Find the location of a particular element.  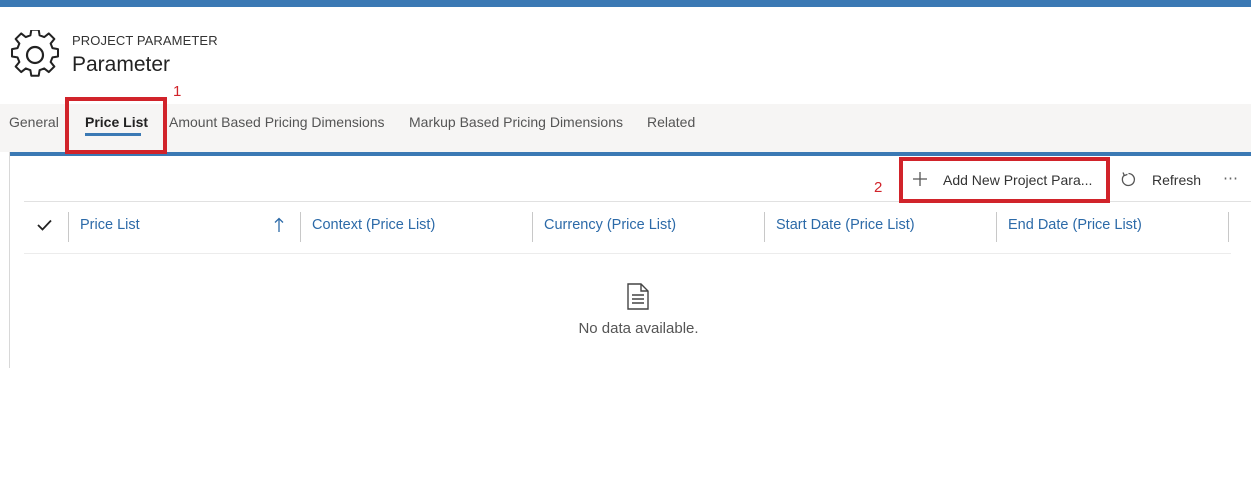

tab-amount-based-pricing-dimensions: Amount Based Pricing Dimensions is located at coordinates (277, 122).